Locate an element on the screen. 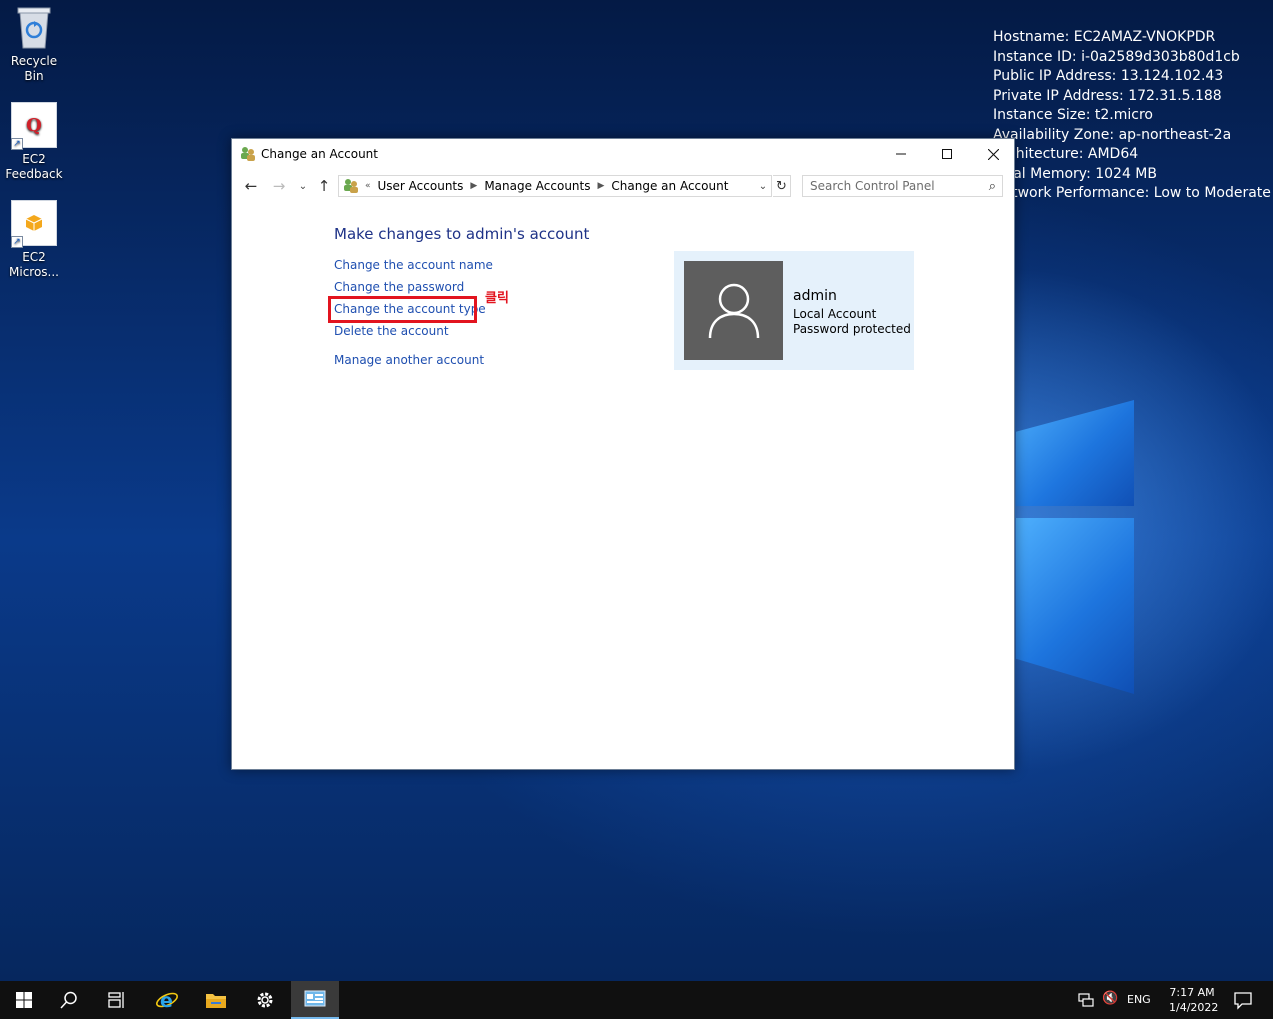  bginfo-line: Hostname: EC2AMAZ-VNOKPDR is located at coordinates (1104, 37).